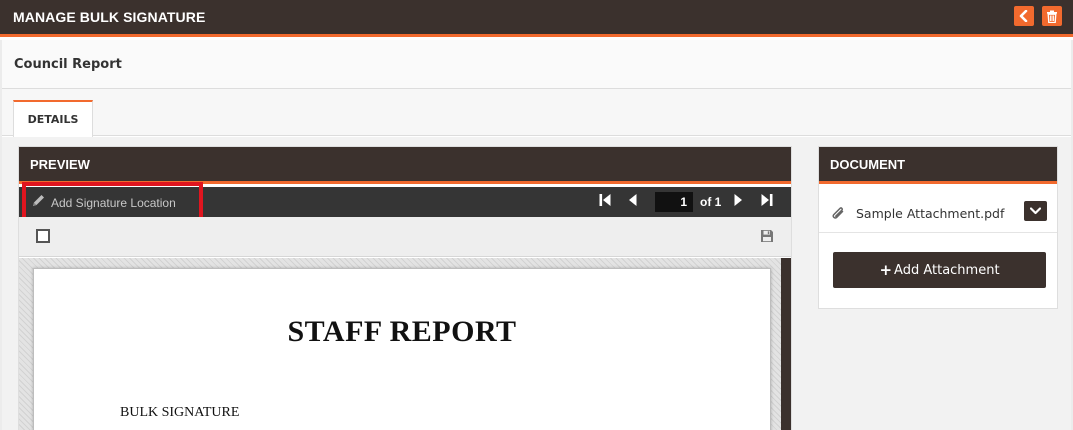 The height and width of the screenshot is (430, 1073). Describe the element at coordinates (68, 64) in the screenshot. I see `record-title: Council Report` at that location.